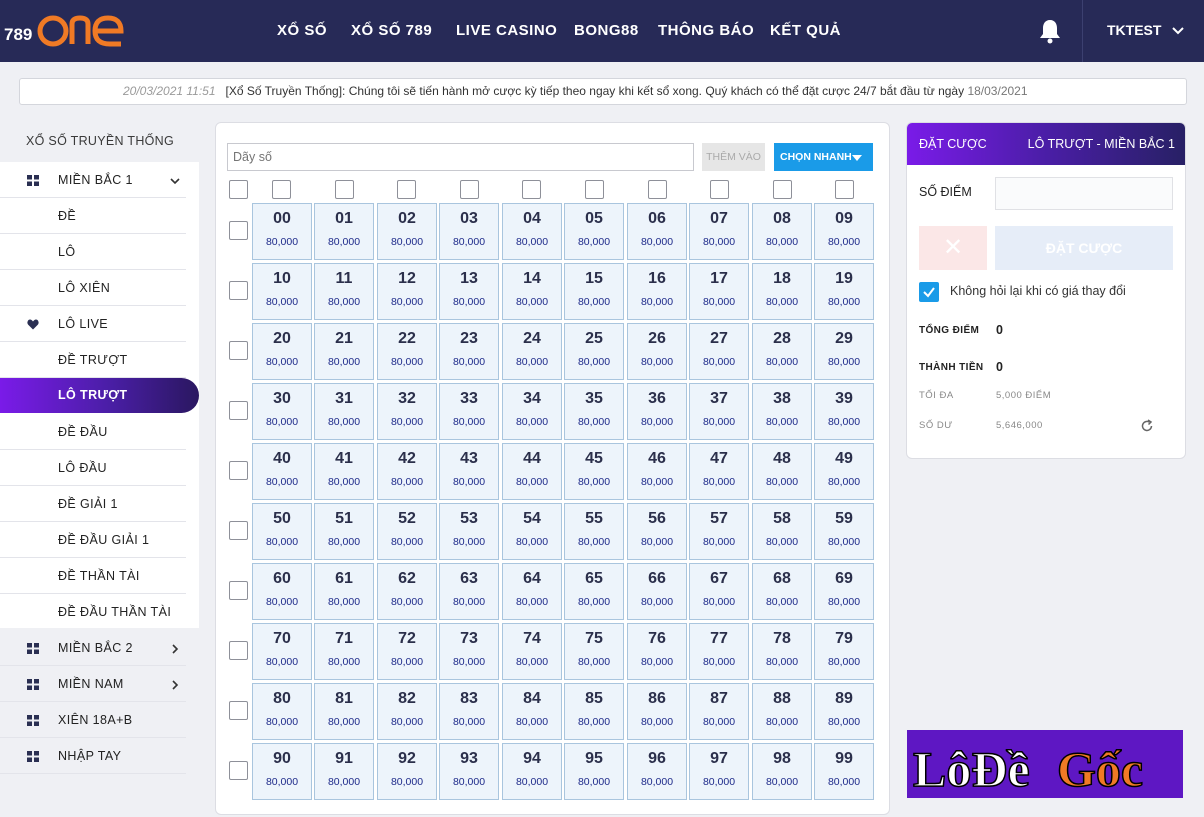 The image size is (1204, 817). Describe the element at coordinates (532, 291) in the screenshot. I see `number-cell: 14 80,000` at that location.